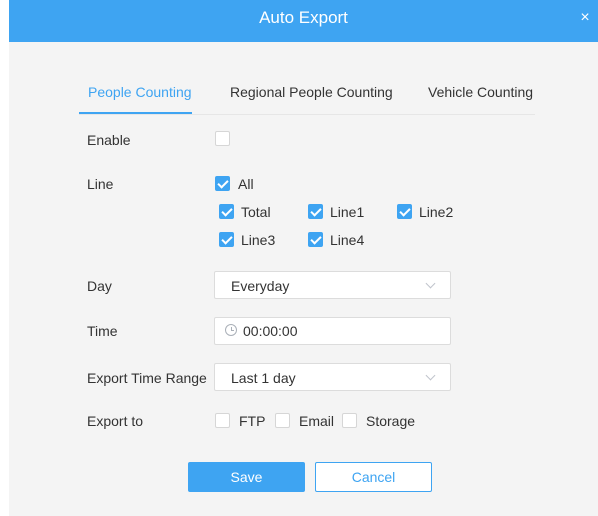  What do you see at coordinates (231, 330) in the screenshot?
I see `clock-icon` at bounding box center [231, 330].